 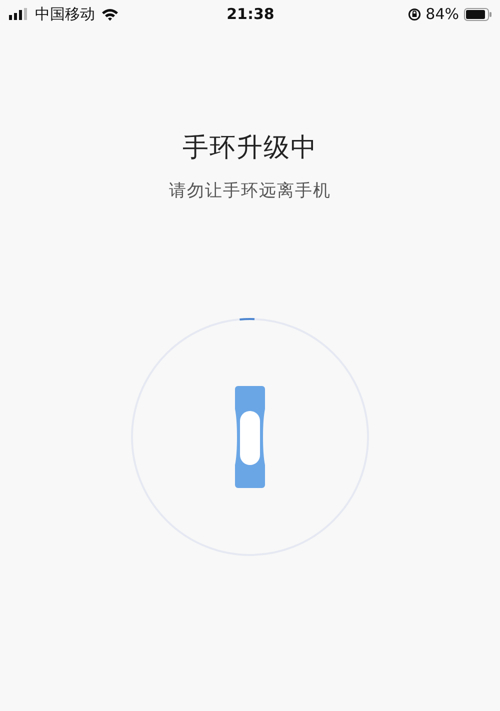 What do you see at coordinates (110, 14) in the screenshot?
I see `wifi-icon` at bounding box center [110, 14].